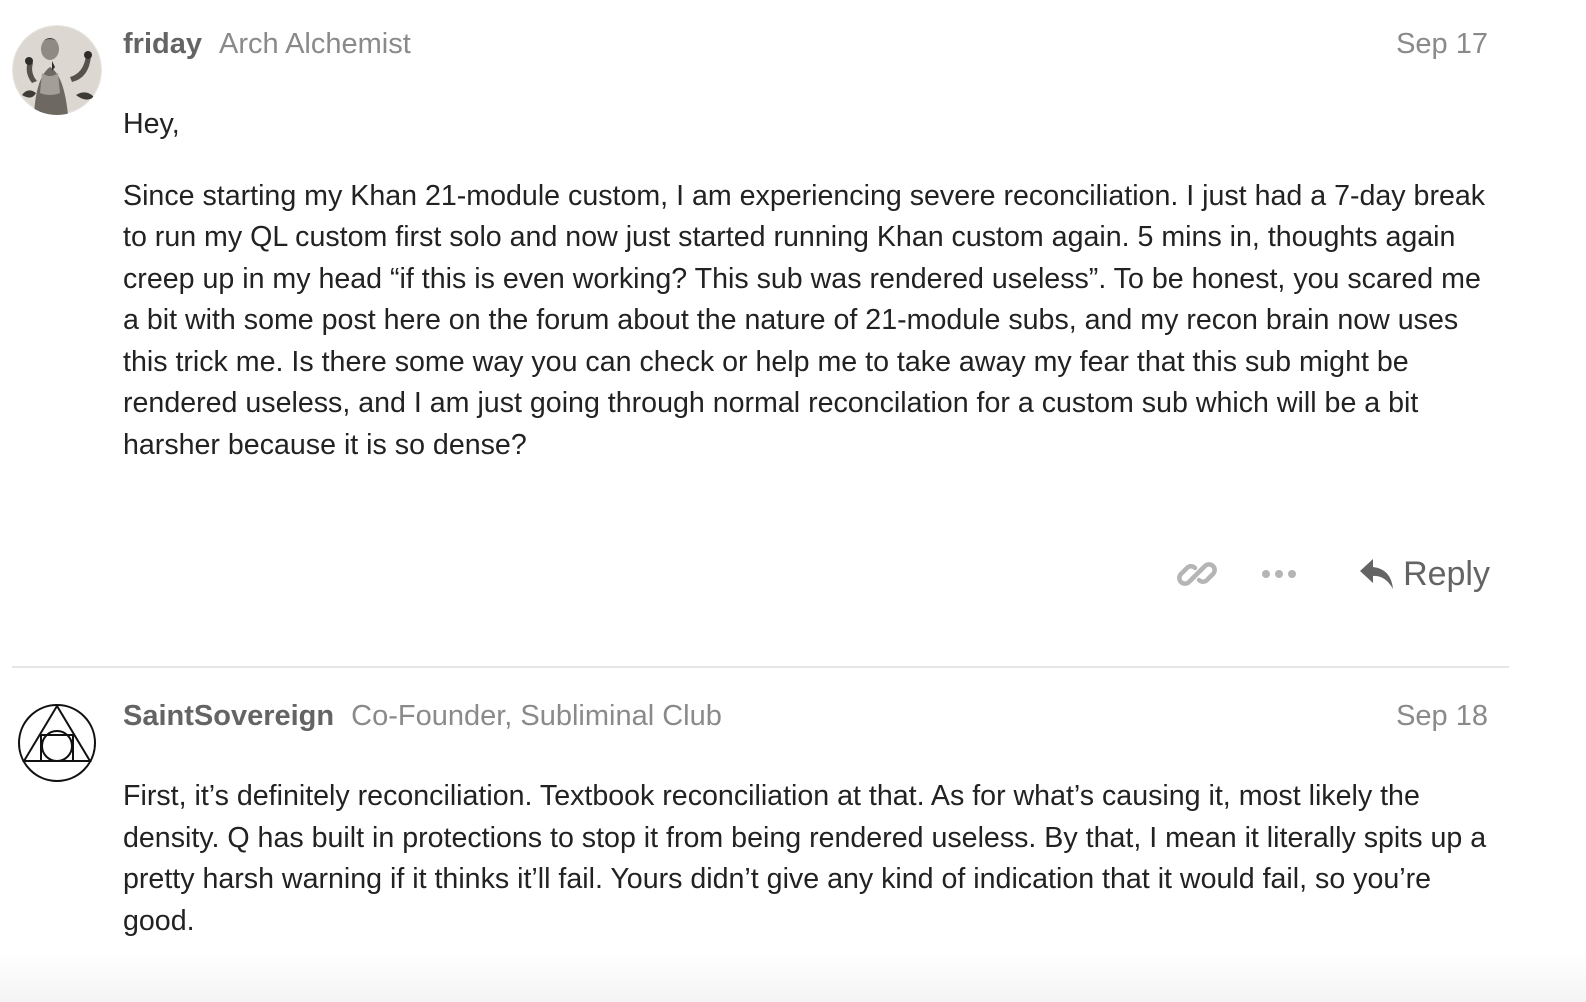 This screenshot has height=1002, width=1586. I want to click on user-title: Co-Founder, Subliminal Club, so click(536, 715).